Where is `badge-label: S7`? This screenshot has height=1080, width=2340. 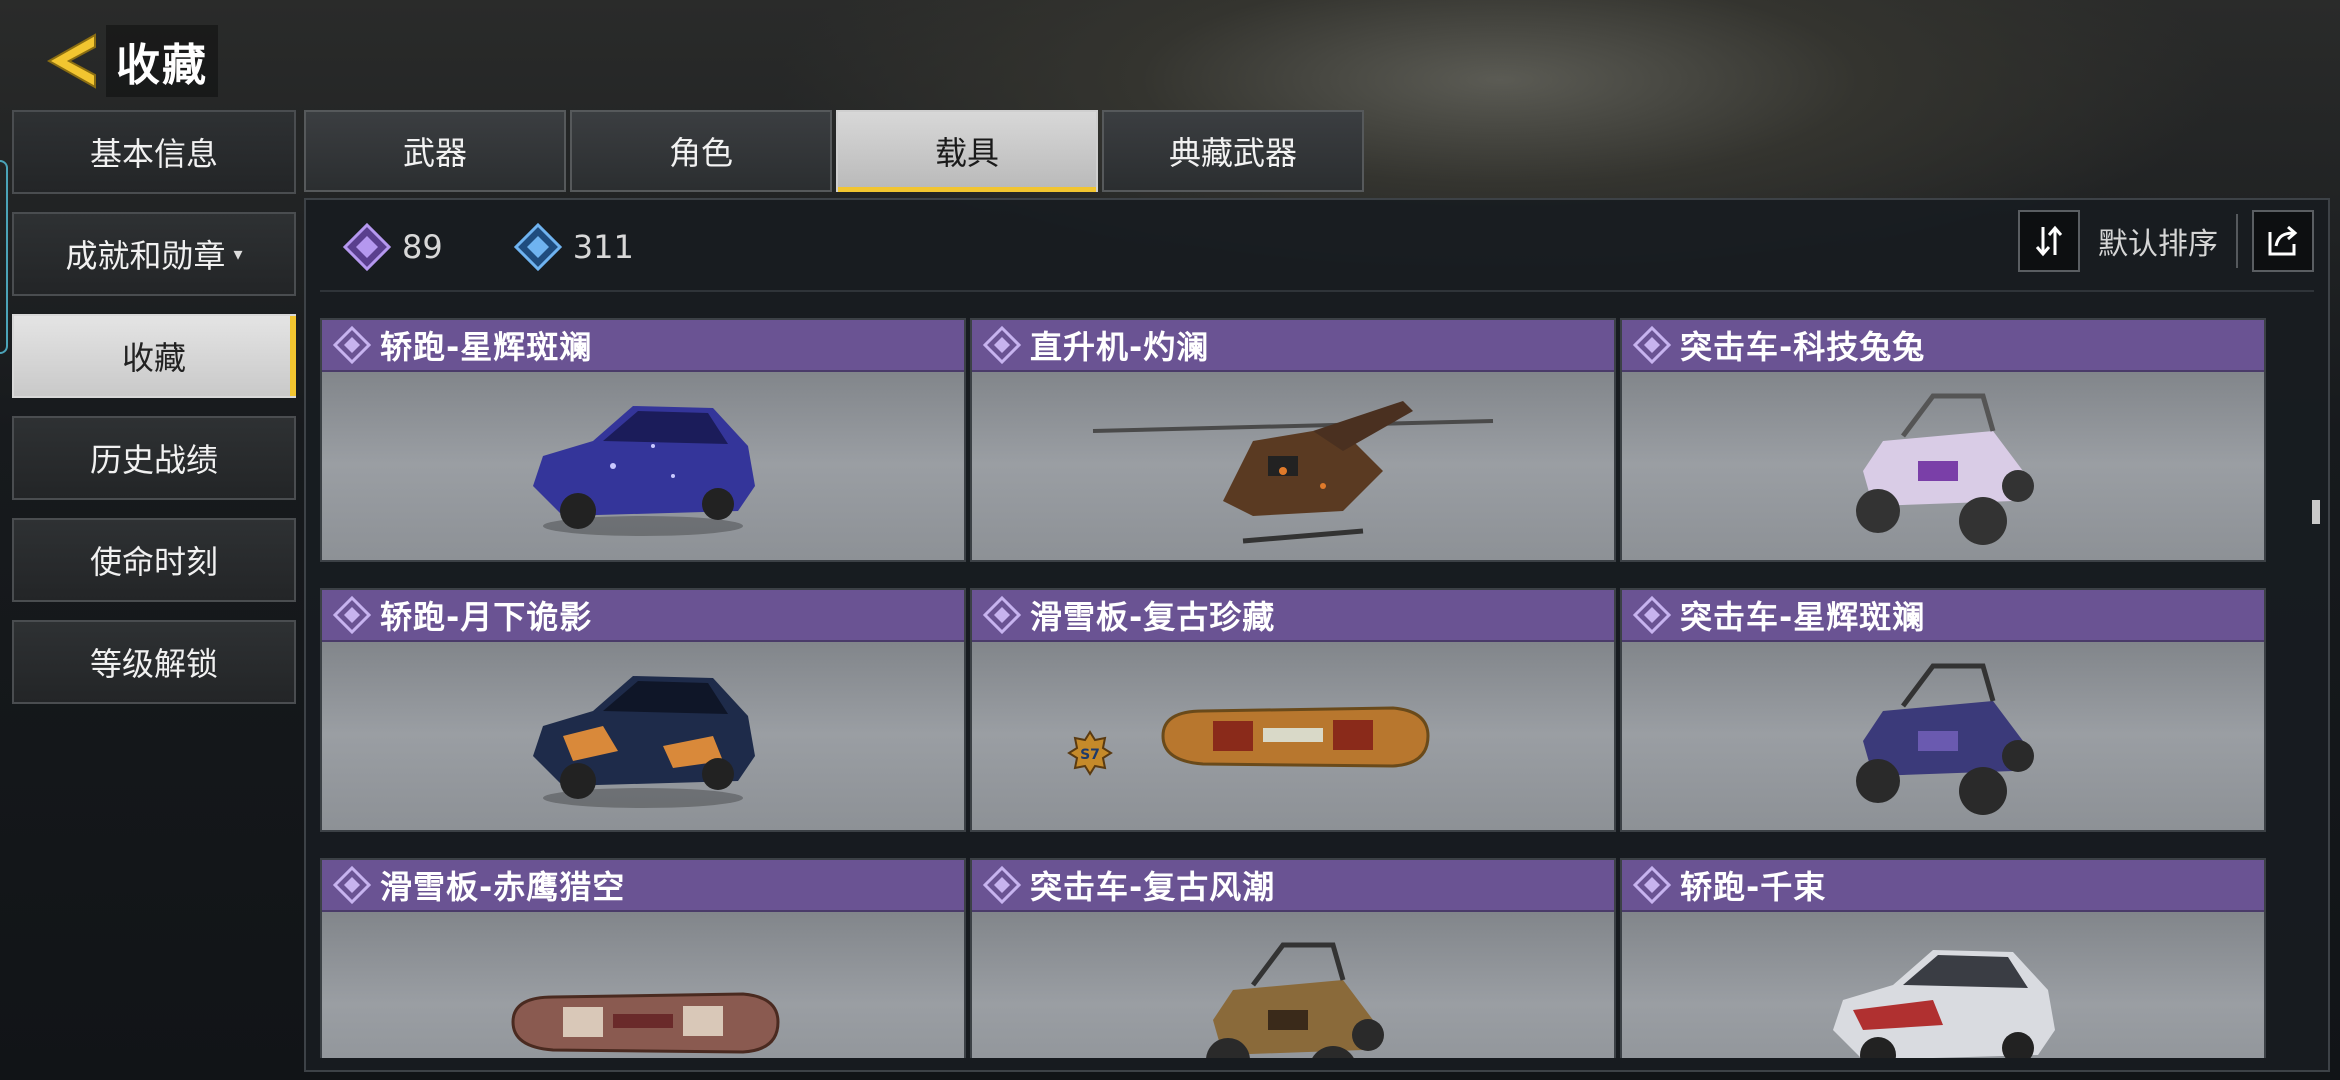
badge-label: S7 is located at coordinates (1090, 755).